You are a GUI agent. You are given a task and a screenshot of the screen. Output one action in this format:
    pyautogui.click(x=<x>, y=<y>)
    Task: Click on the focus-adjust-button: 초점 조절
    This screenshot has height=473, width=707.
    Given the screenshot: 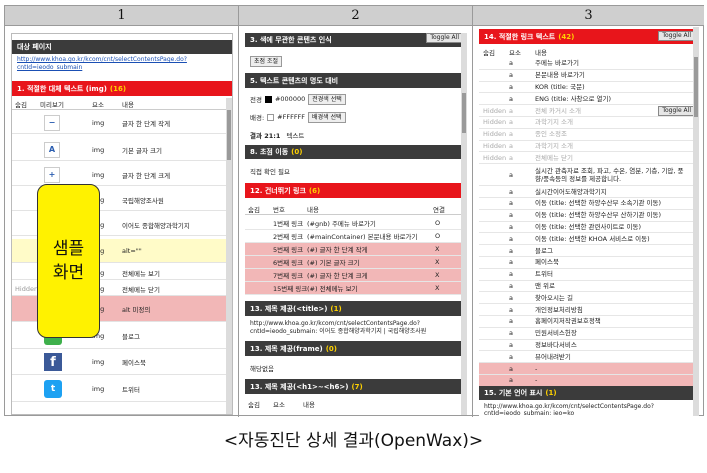 What is the action you would take?
    pyautogui.click(x=266, y=61)
    